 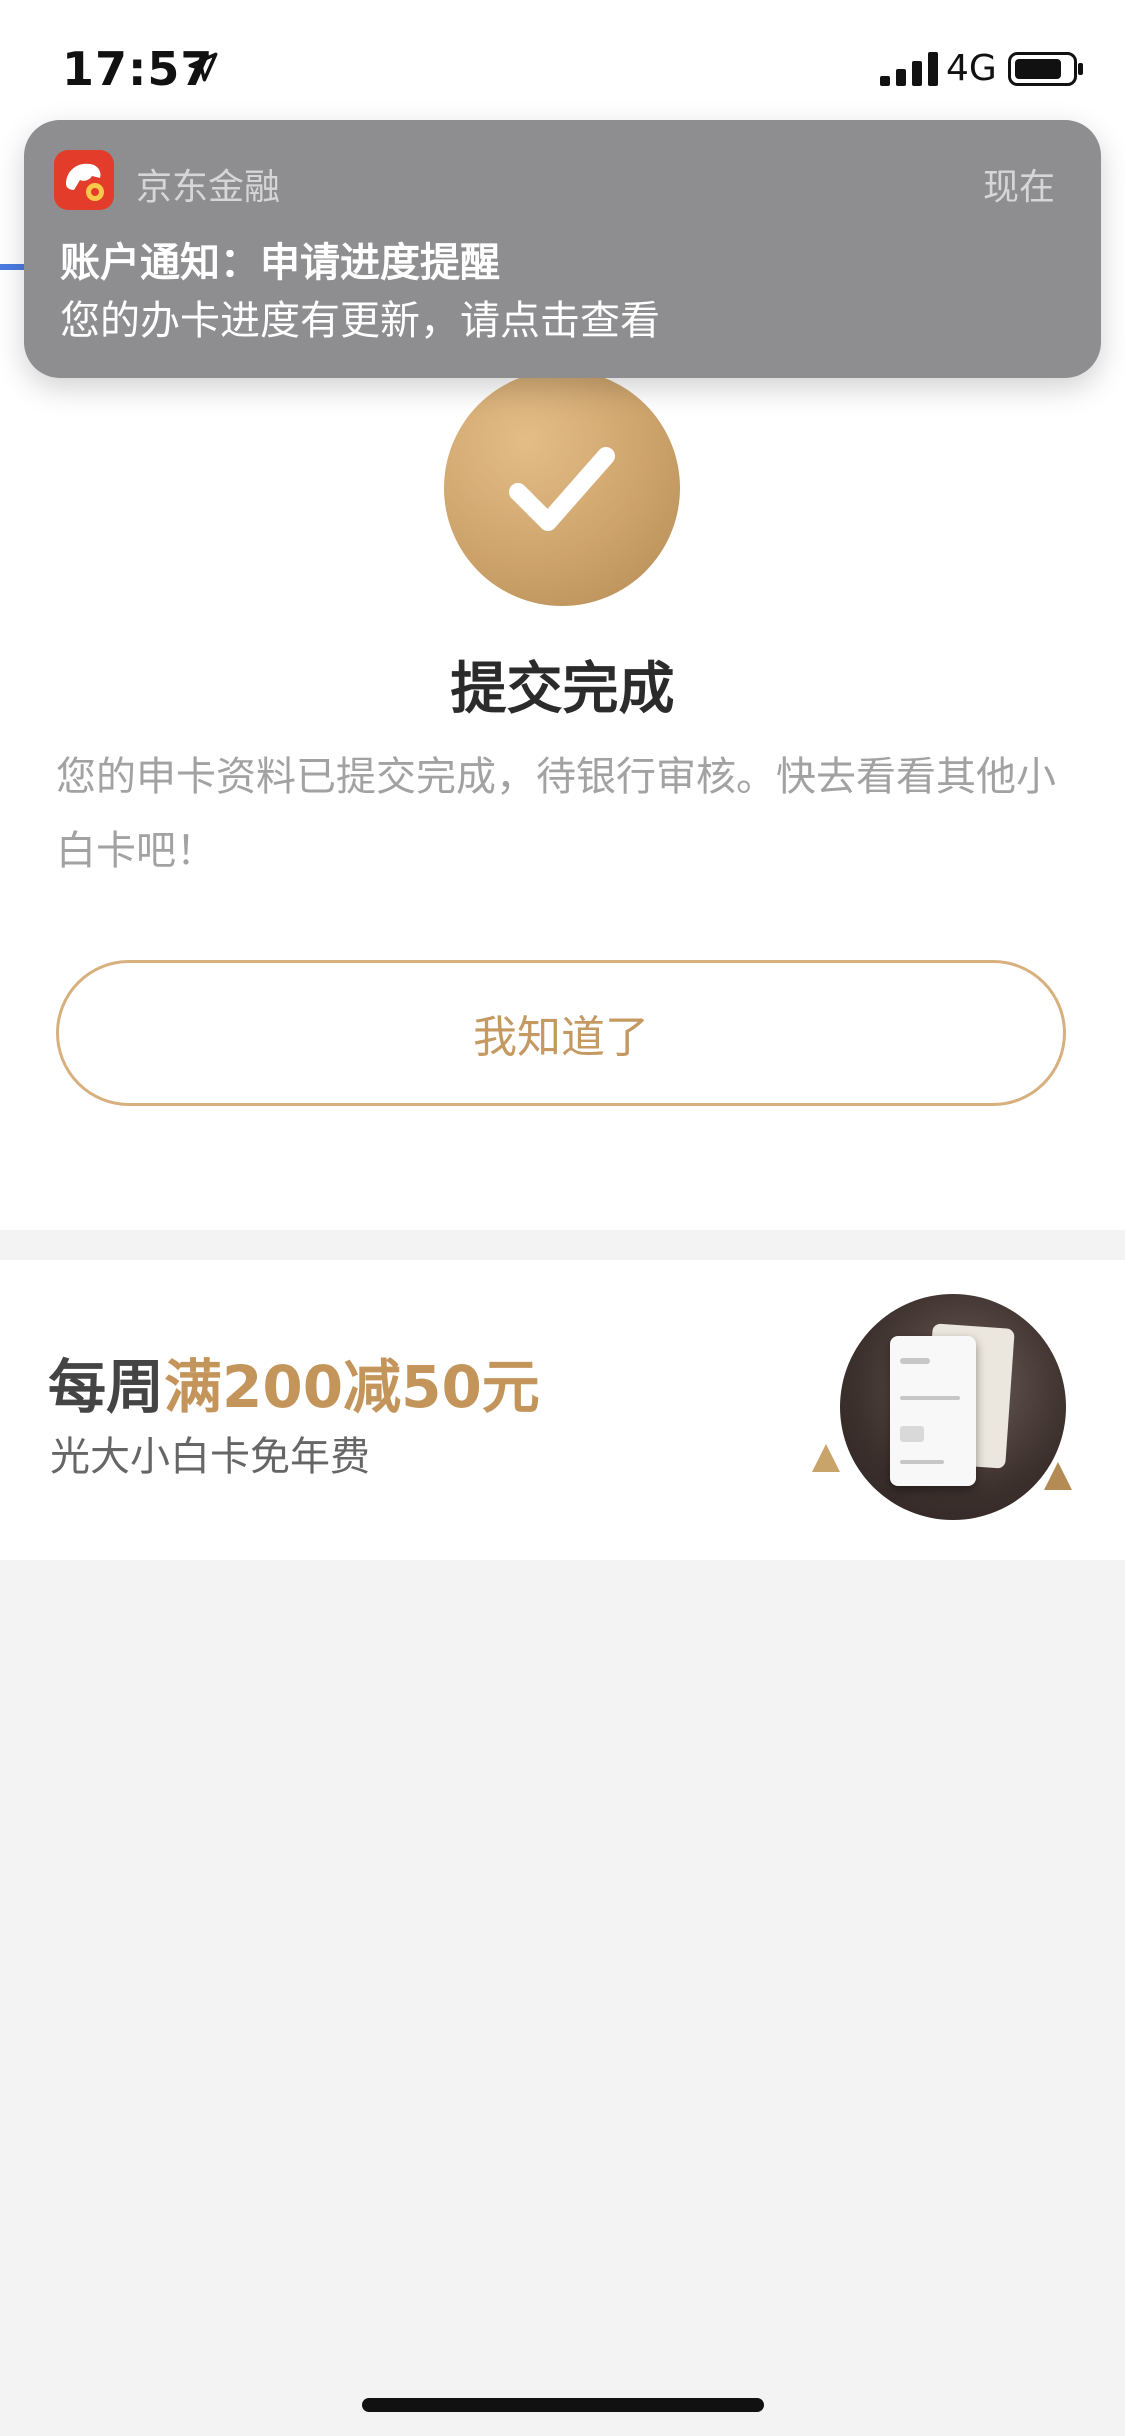 I want to click on promo-title-prefix: 每周, so click(x=106, y=1387).